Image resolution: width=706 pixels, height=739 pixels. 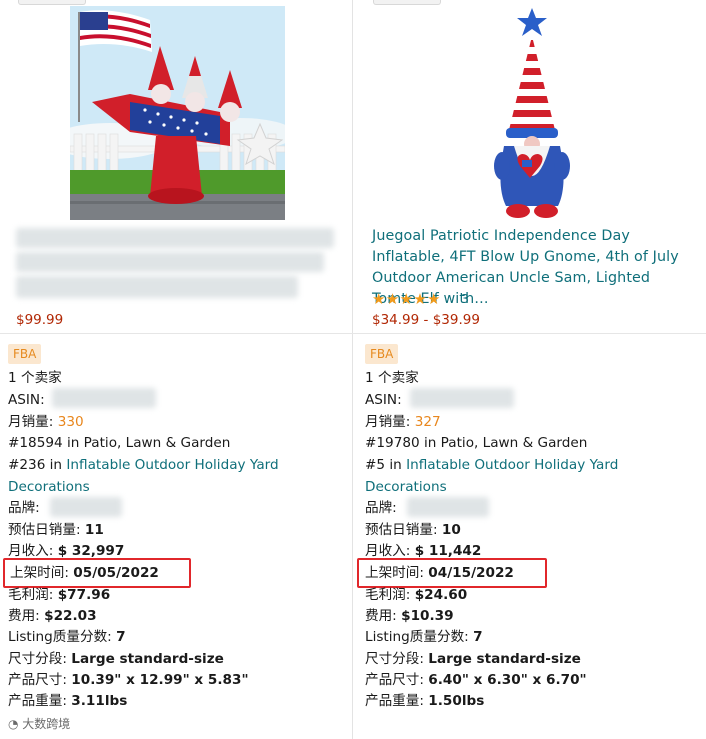 I want to click on monthly-sales-value: 330, so click(x=70, y=422).